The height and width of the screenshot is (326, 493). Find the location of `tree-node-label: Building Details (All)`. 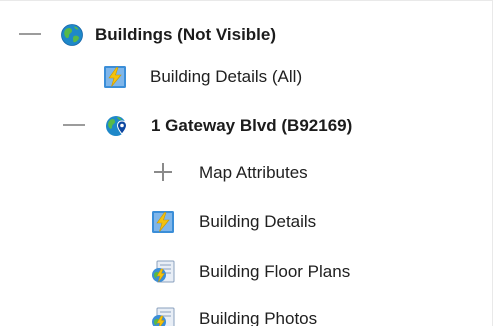

tree-node-label: Building Details (All) is located at coordinates (226, 76).